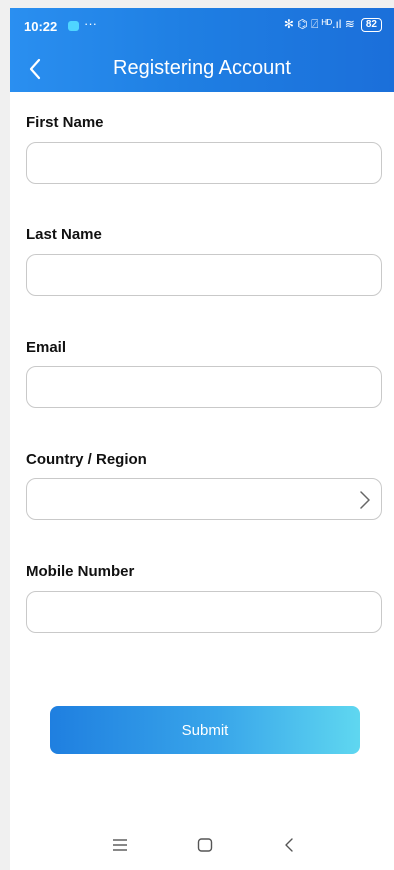 Image resolution: width=394 pixels, height=870 pixels. What do you see at coordinates (204, 499) in the screenshot?
I see `country-region-select` at bounding box center [204, 499].